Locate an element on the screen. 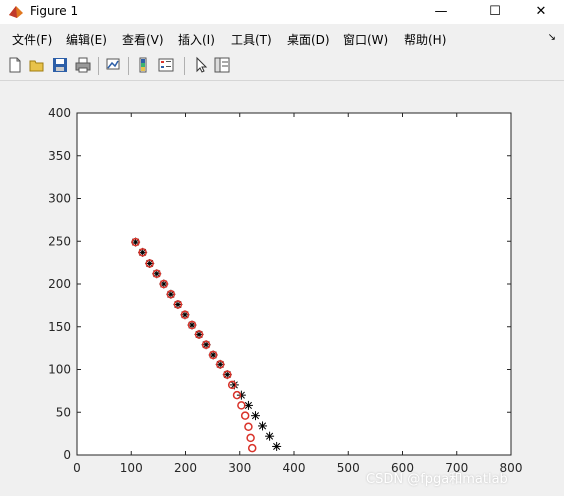  x-tick-label: 300 is located at coordinates (239, 468).